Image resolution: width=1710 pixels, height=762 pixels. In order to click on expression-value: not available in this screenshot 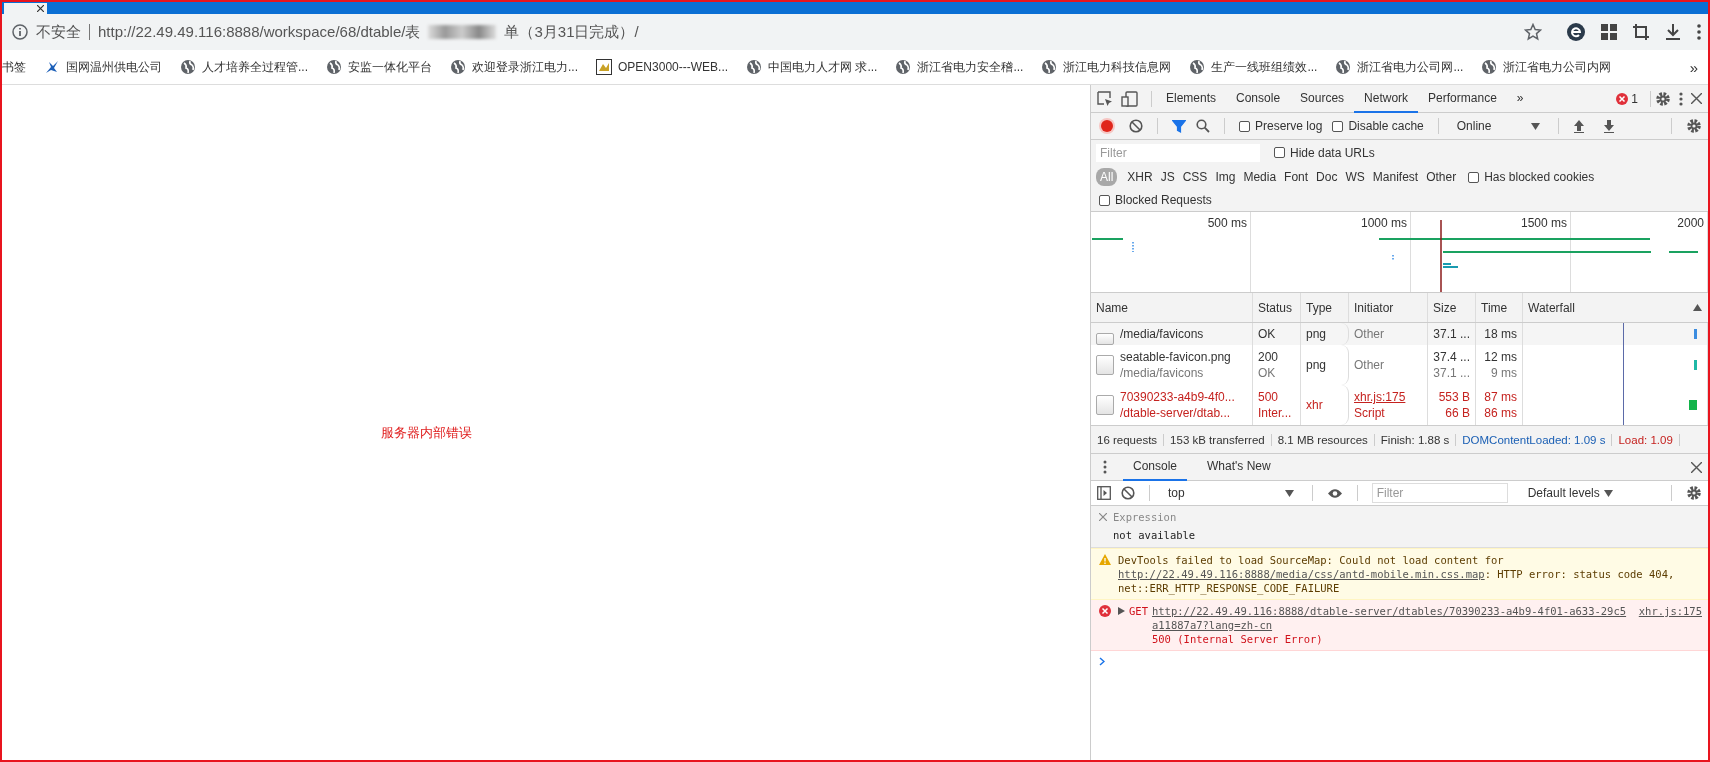, I will do `click(1154, 535)`.